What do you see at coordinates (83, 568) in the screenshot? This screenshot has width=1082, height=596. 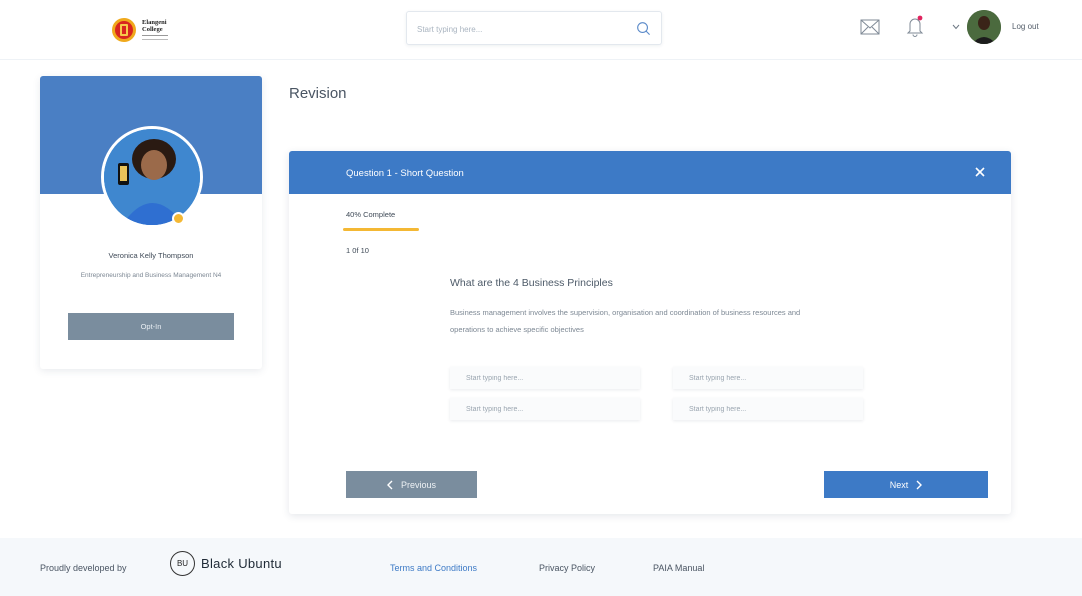 I see `developed-by-text: Proudly developed by` at bounding box center [83, 568].